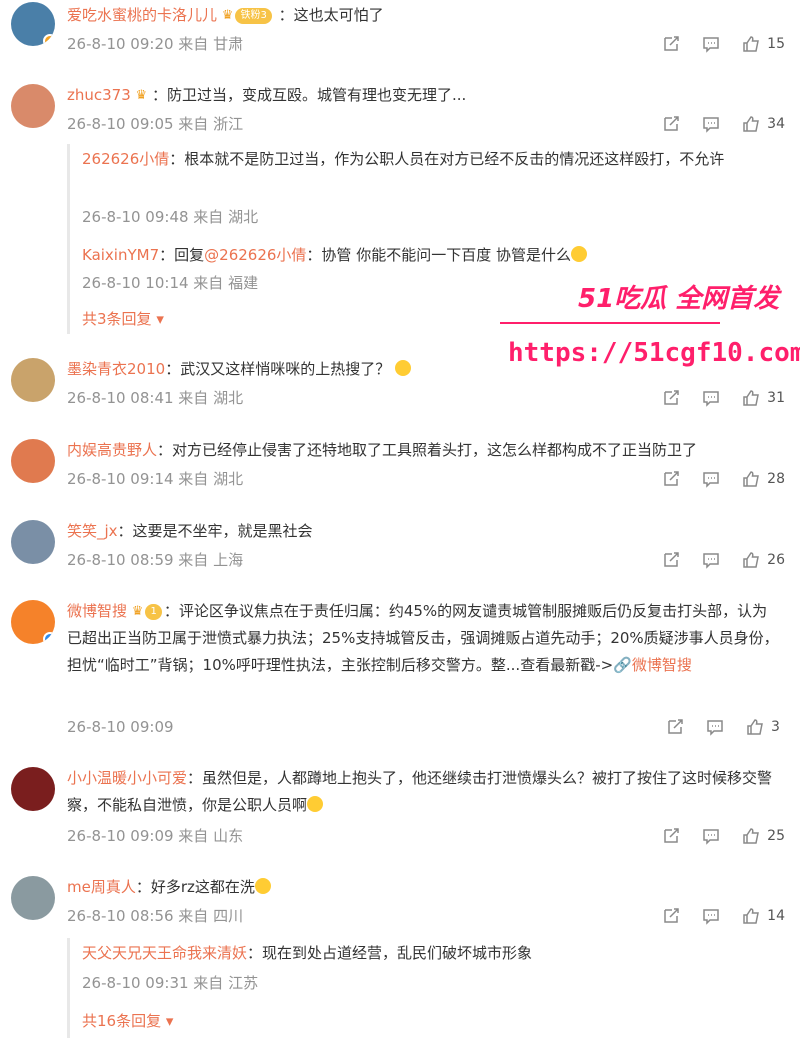  What do you see at coordinates (117, 319) in the screenshot?
I see `more-replies-label: 共3条回复` at bounding box center [117, 319].